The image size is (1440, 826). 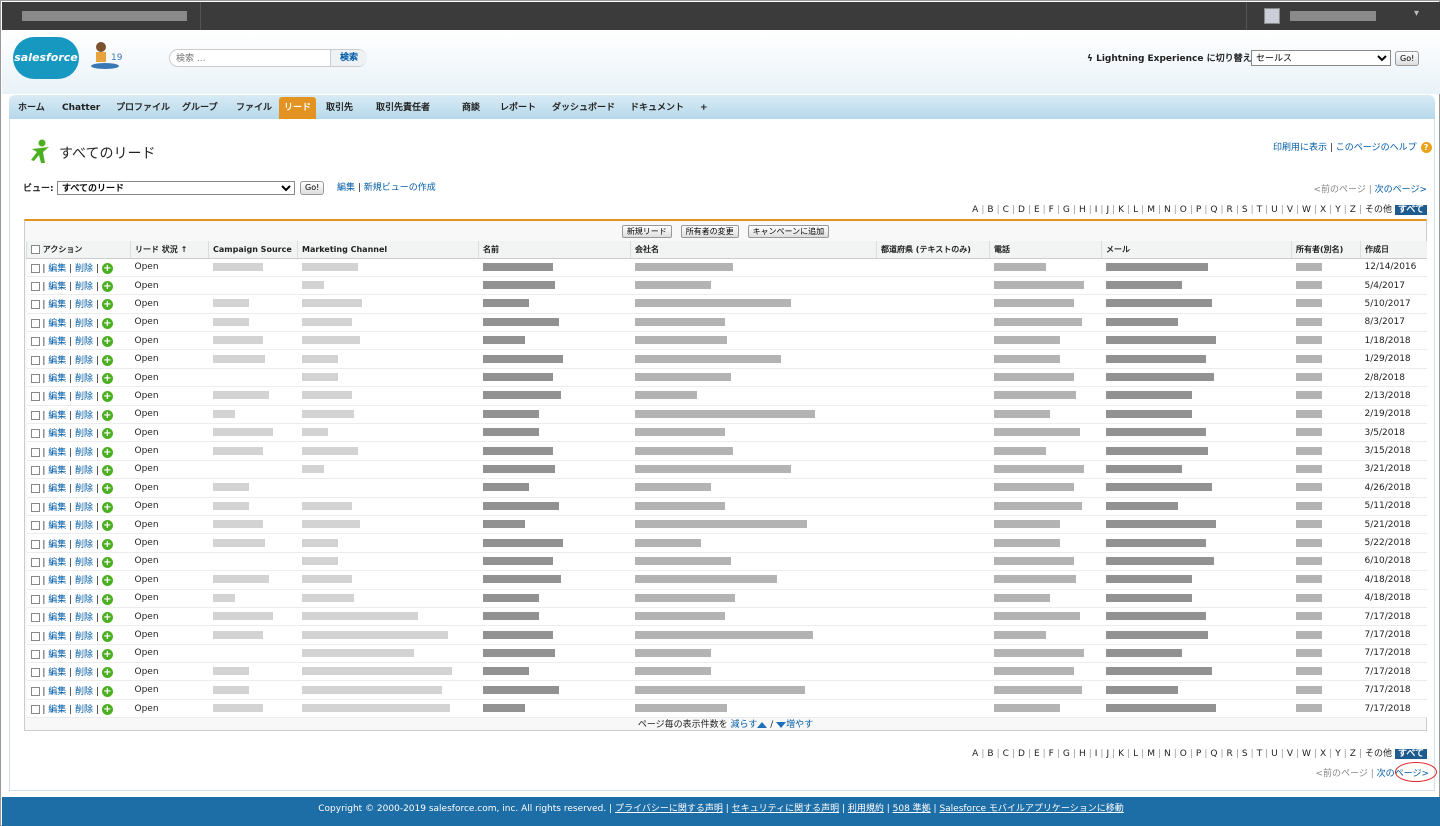 I want to click on alphabet-letter-o: O, so click(x=1183, y=210).